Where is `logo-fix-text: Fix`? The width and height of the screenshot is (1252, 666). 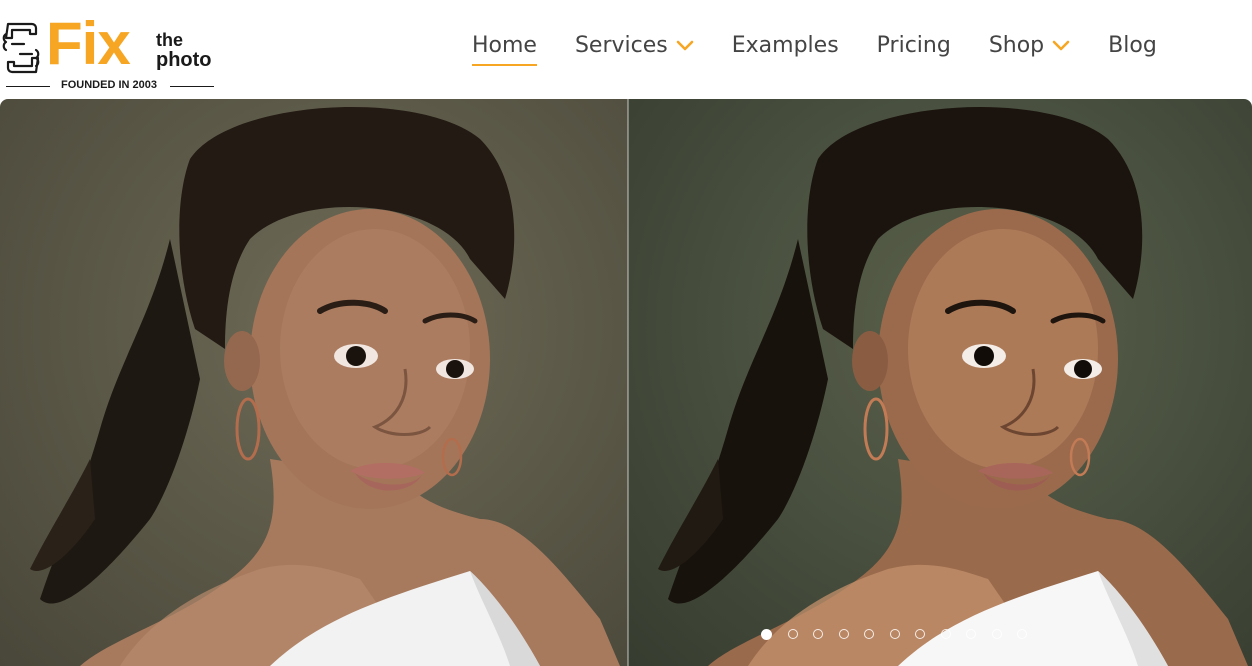 logo-fix-text: Fix is located at coordinates (88, 43).